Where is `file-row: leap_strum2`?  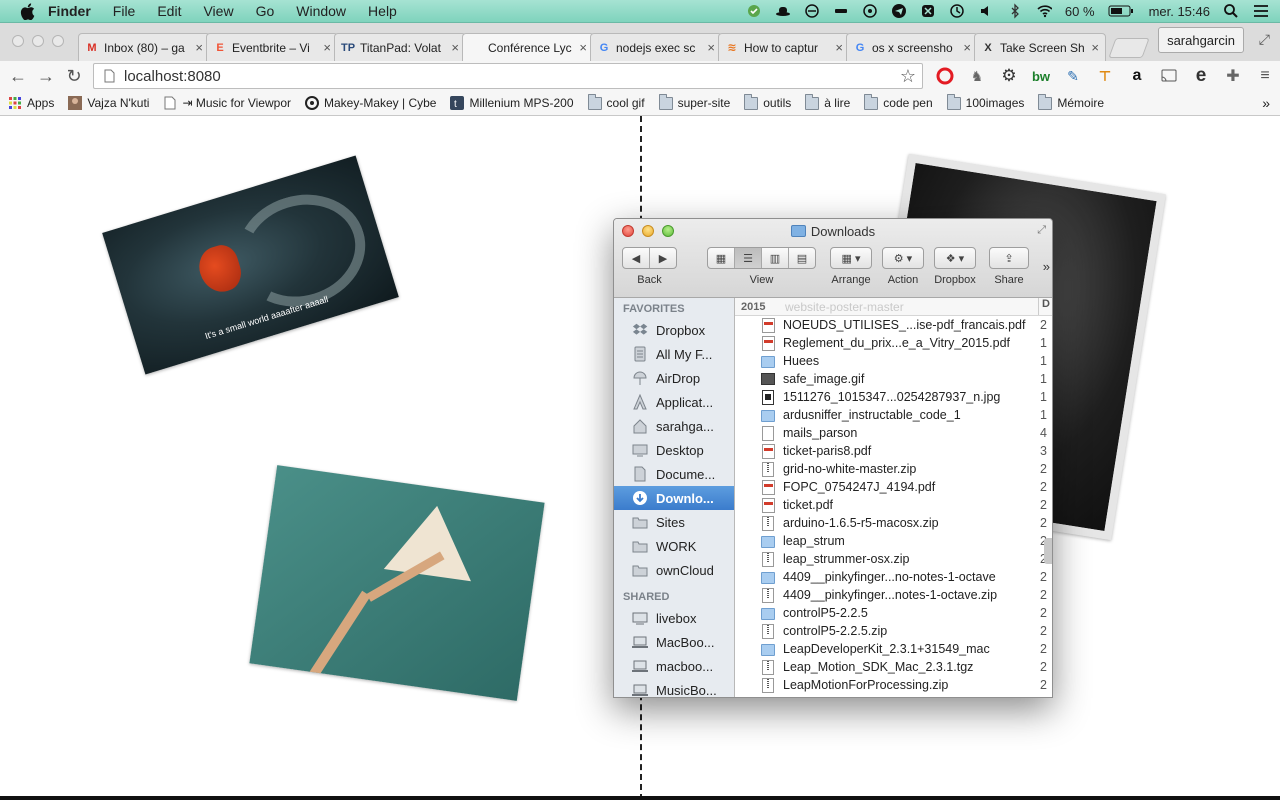
file-row: leap_strum2 is located at coordinates (893, 541).